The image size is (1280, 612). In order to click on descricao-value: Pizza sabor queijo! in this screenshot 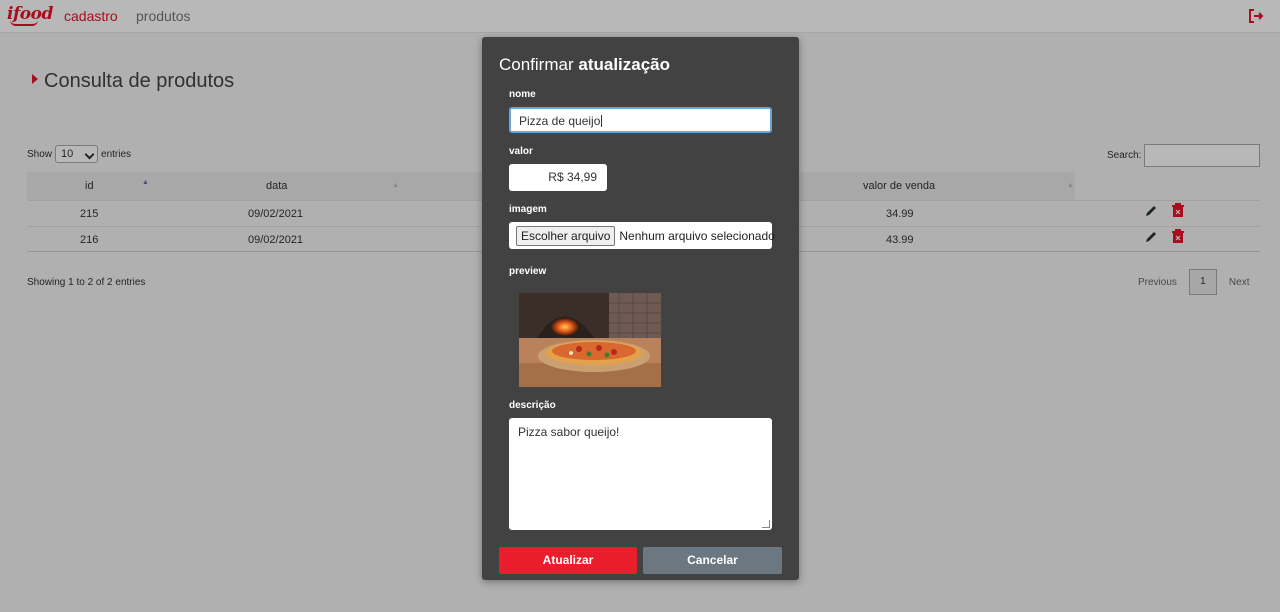, I will do `click(569, 432)`.